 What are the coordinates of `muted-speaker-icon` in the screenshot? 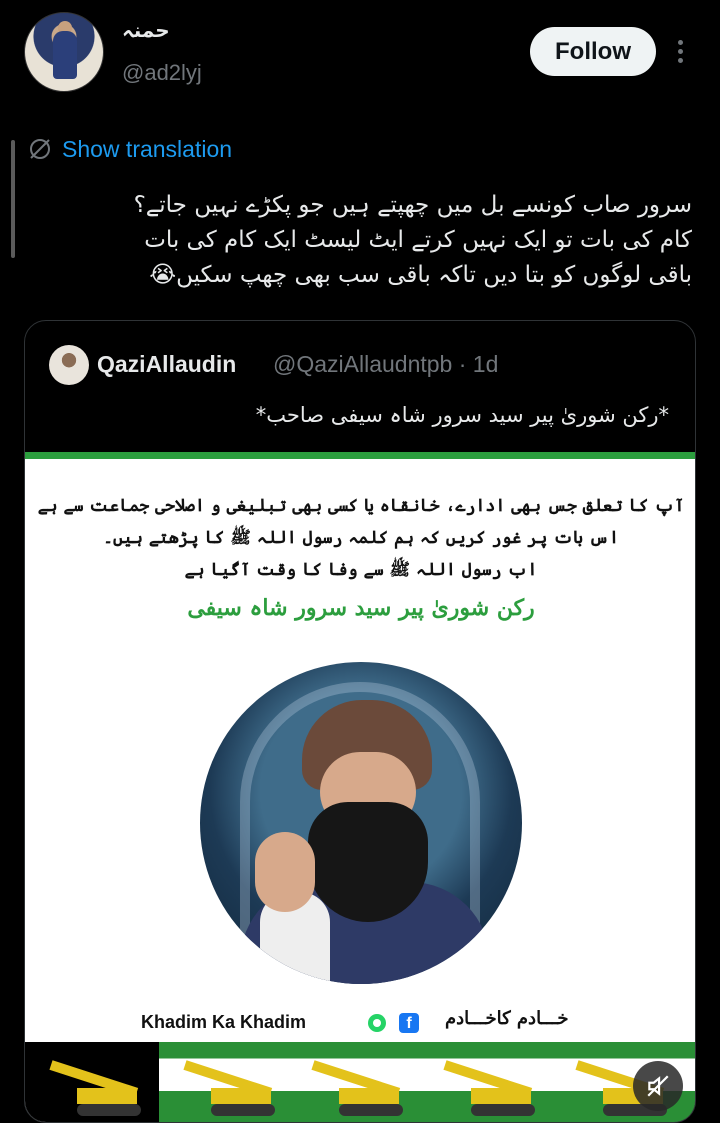 It's located at (658, 1086).